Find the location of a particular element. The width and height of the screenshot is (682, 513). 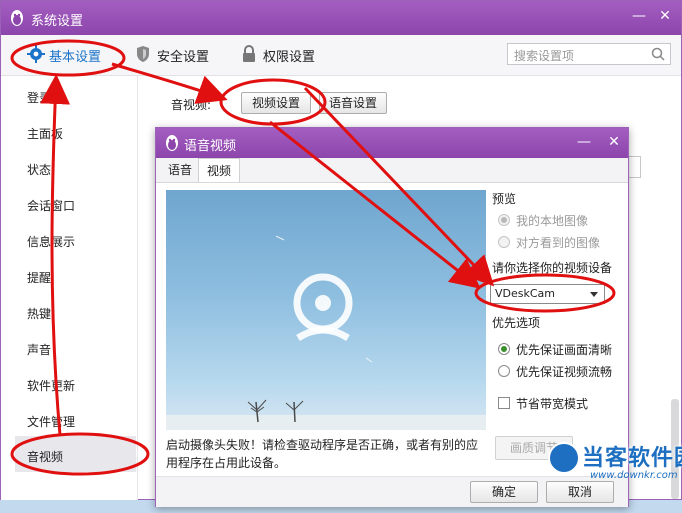

search-input: 搜索设置项 is located at coordinates (589, 54).